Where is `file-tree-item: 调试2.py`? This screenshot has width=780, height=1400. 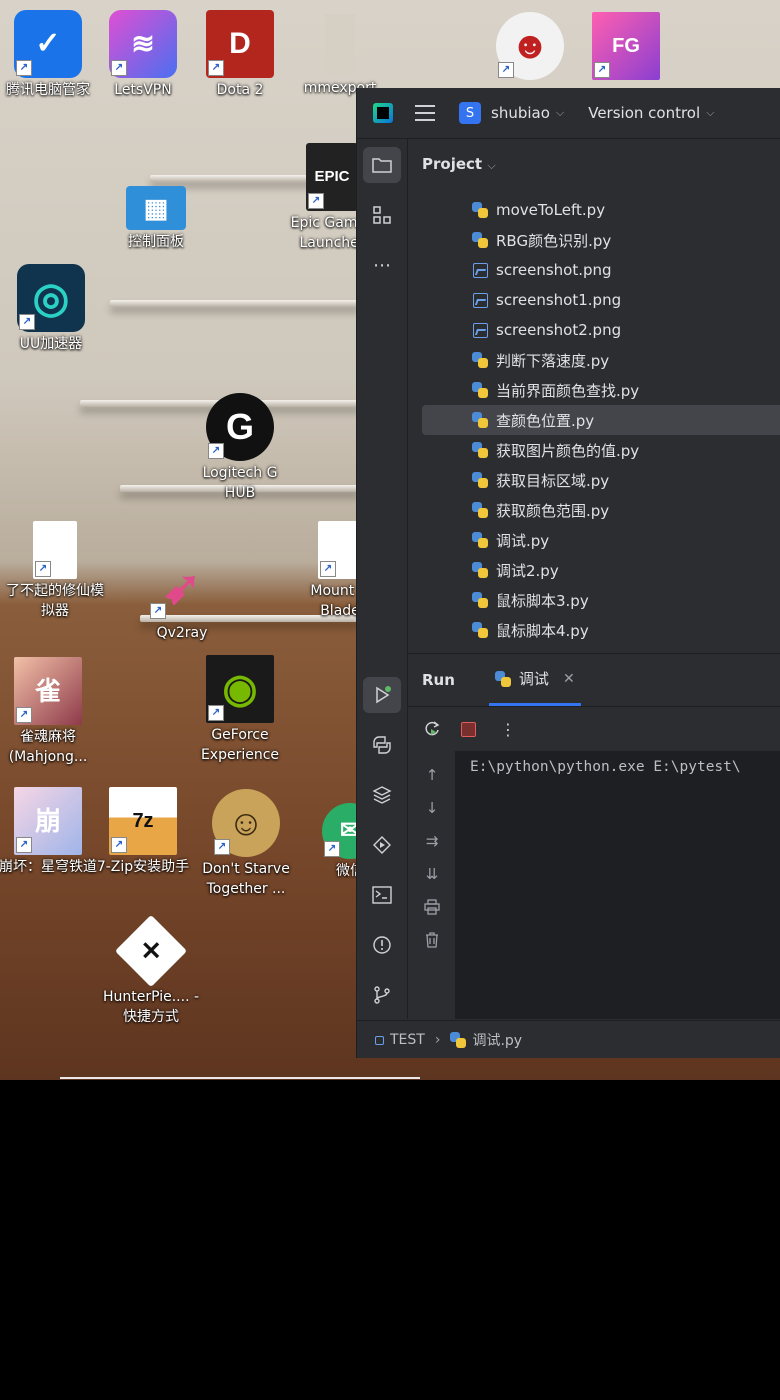 file-tree-item: 调试2.py is located at coordinates (601, 570).